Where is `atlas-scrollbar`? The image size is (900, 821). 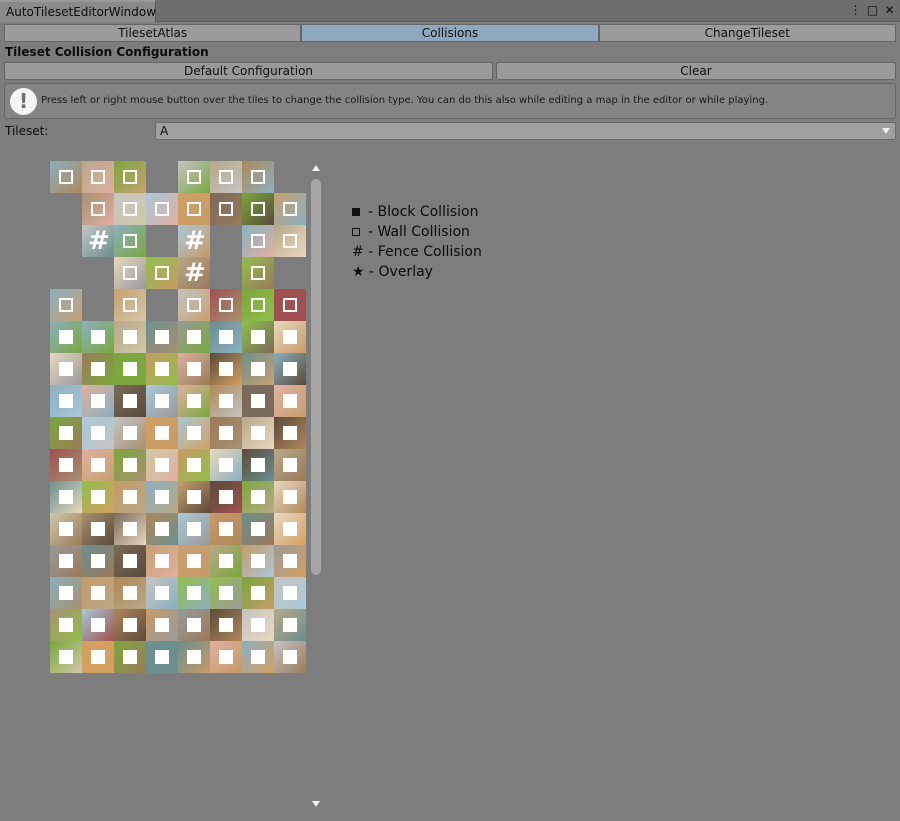
atlas-scrollbar is located at coordinates (317, 486).